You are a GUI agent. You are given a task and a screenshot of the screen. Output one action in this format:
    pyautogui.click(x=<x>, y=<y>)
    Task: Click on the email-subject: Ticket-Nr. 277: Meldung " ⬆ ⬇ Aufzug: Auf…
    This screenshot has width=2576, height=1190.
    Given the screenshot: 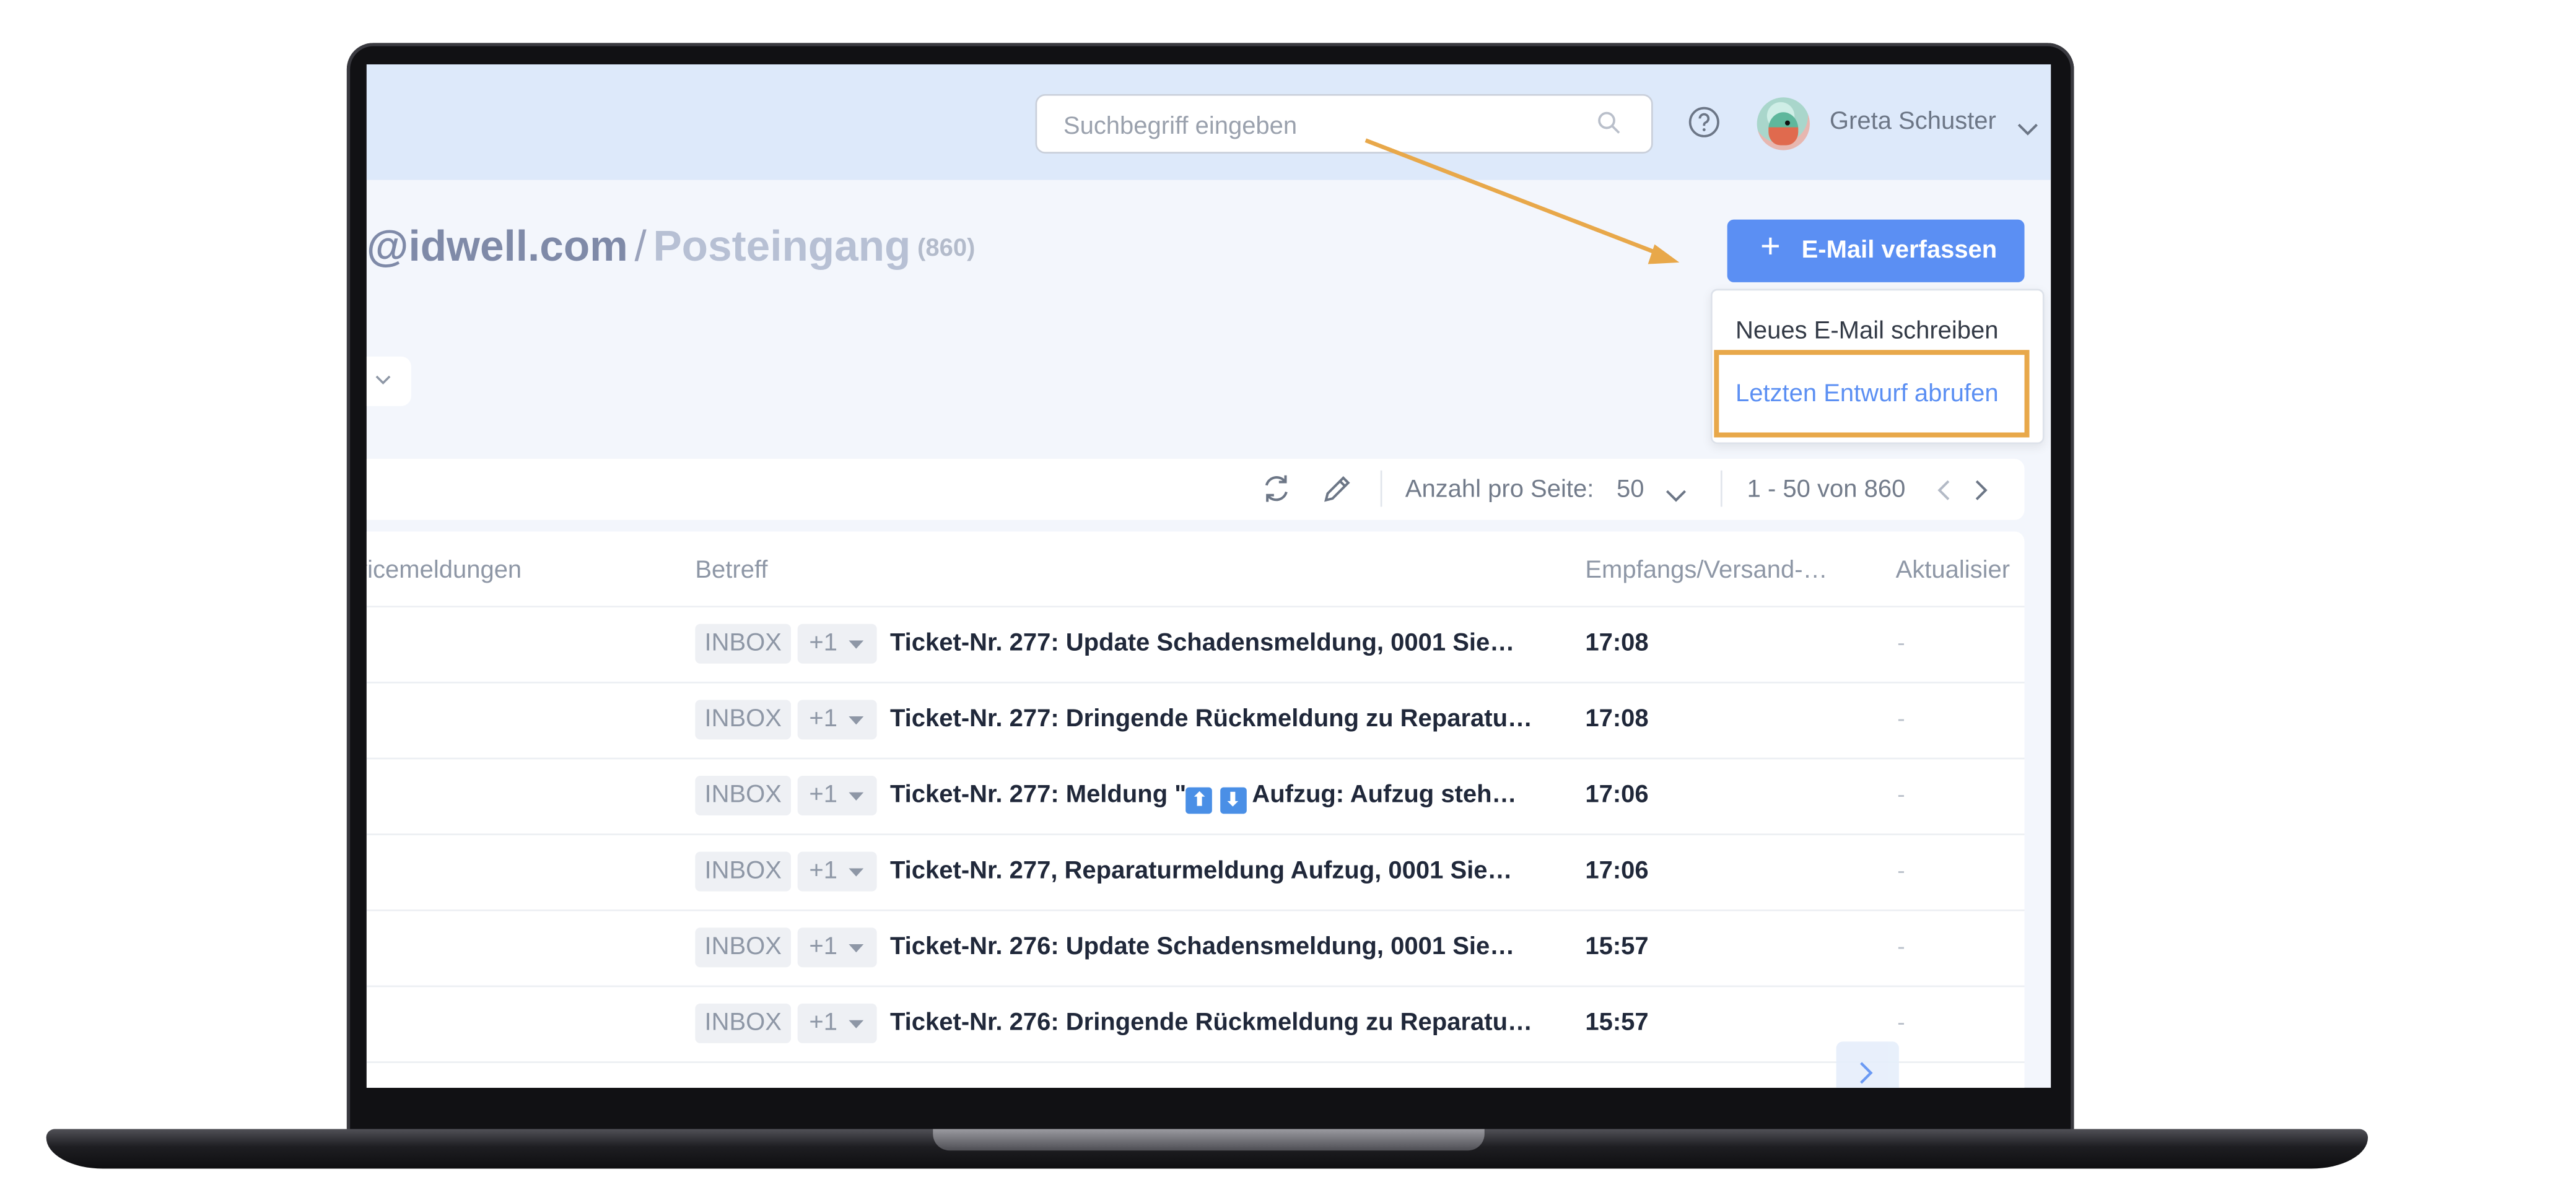 What is the action you would take?
    pyautogui.click(x=1203, y=797)
    